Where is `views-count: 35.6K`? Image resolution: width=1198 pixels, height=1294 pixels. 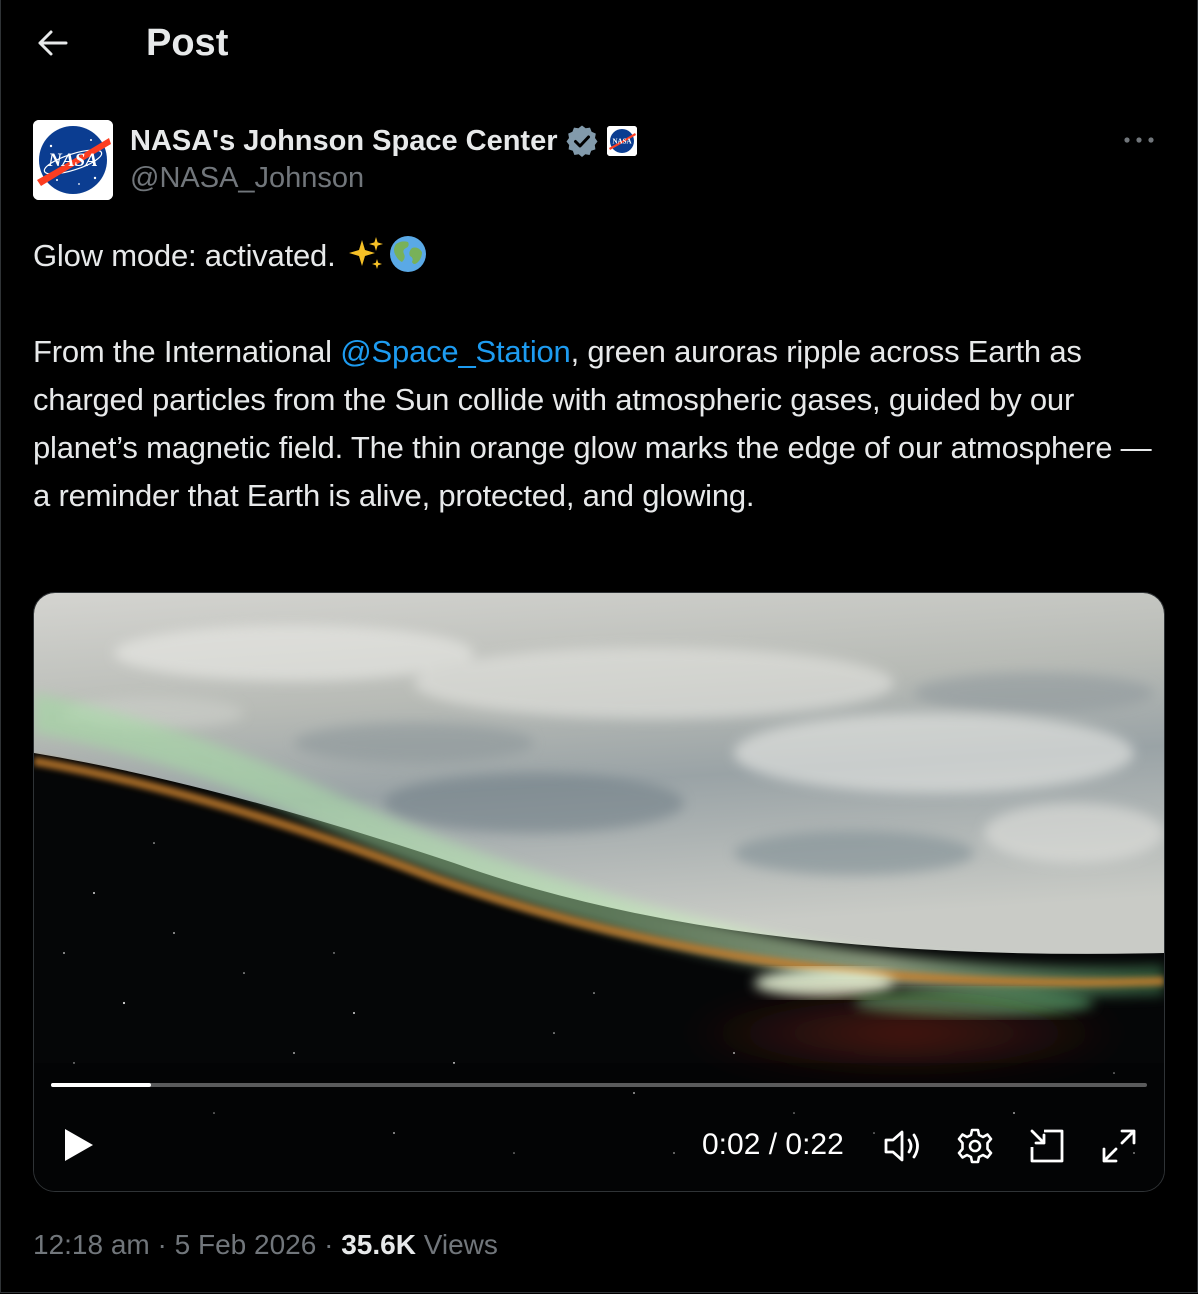 views-count: 35.6K is located at coordinates (378, 1244).